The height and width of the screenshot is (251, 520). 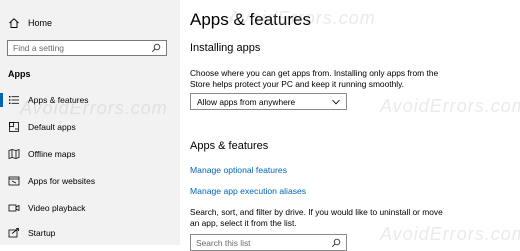 What do you see at coordinates (90, 208) in the screenshot?
I see `sidebar-item-video-playback: Video playback` at bounding box center [90, 208].